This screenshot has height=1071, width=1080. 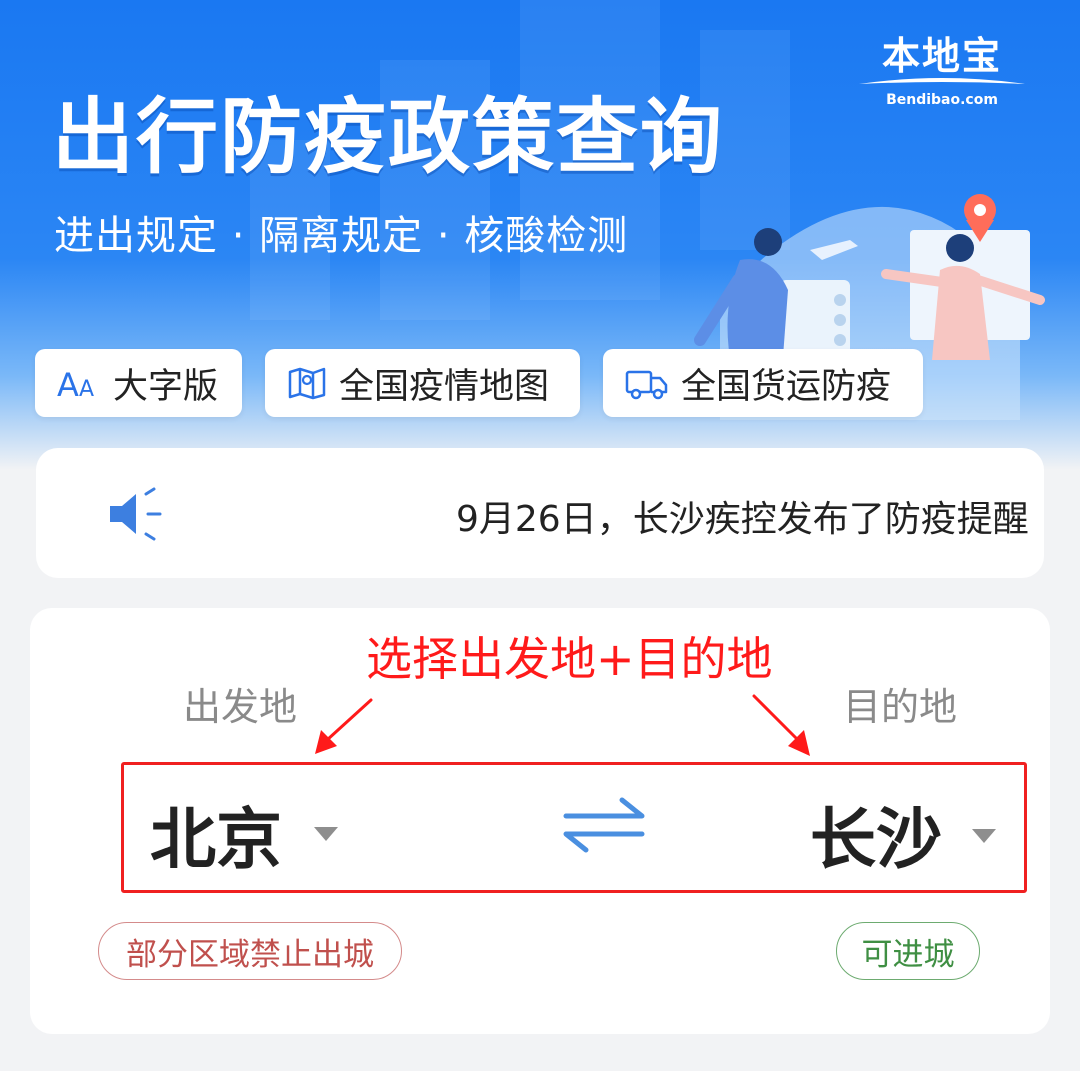 I want to click on origin-label: 出发地, so click(x=240, y=707).